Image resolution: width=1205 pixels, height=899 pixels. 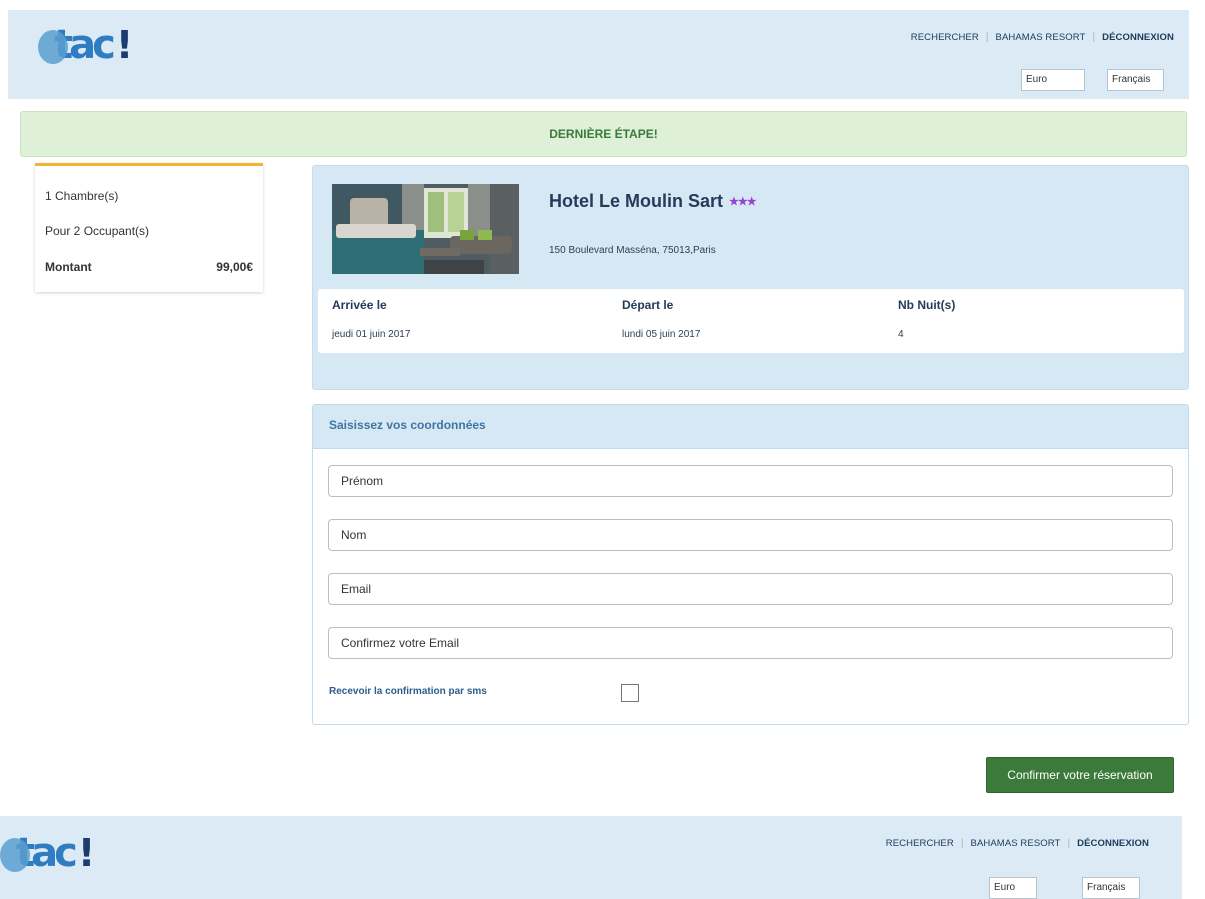 I want to click on hotel-photo, so click(x=425, y=229).